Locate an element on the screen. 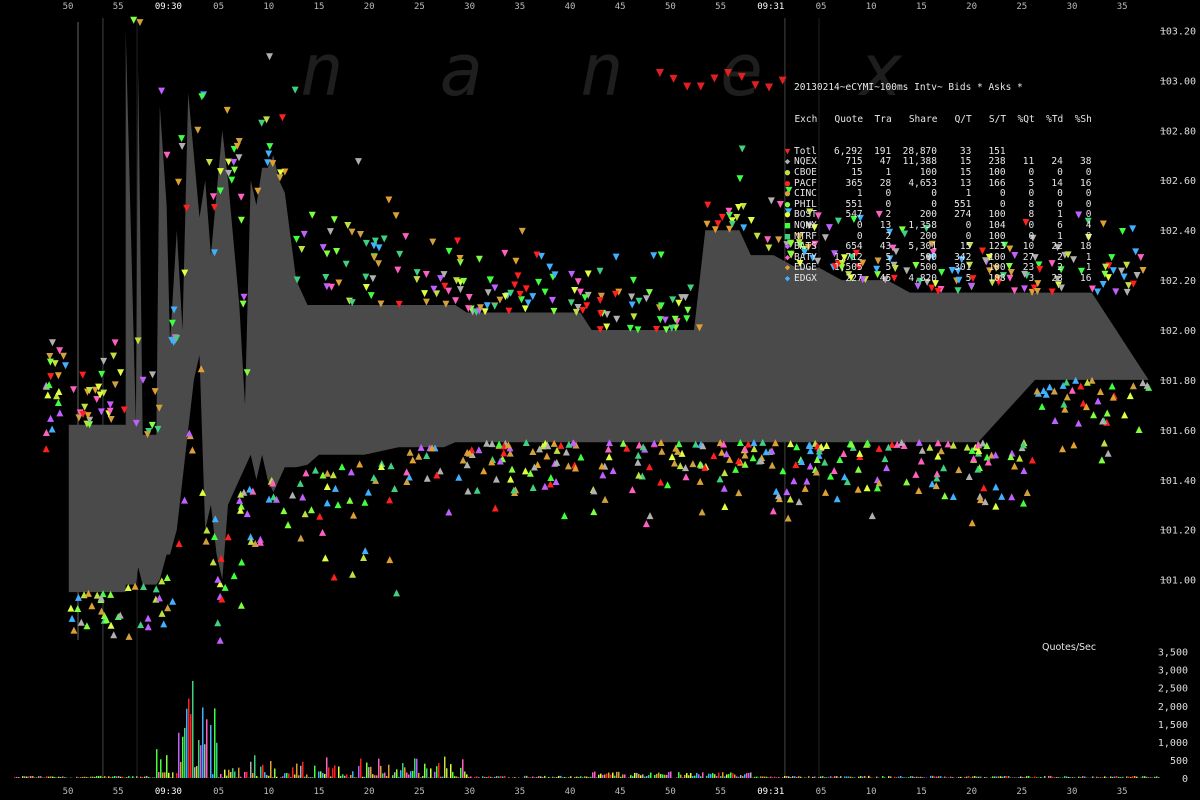 The image size is (1200, 800). time-tick-label: 20 is located at coordinates (971, 792).